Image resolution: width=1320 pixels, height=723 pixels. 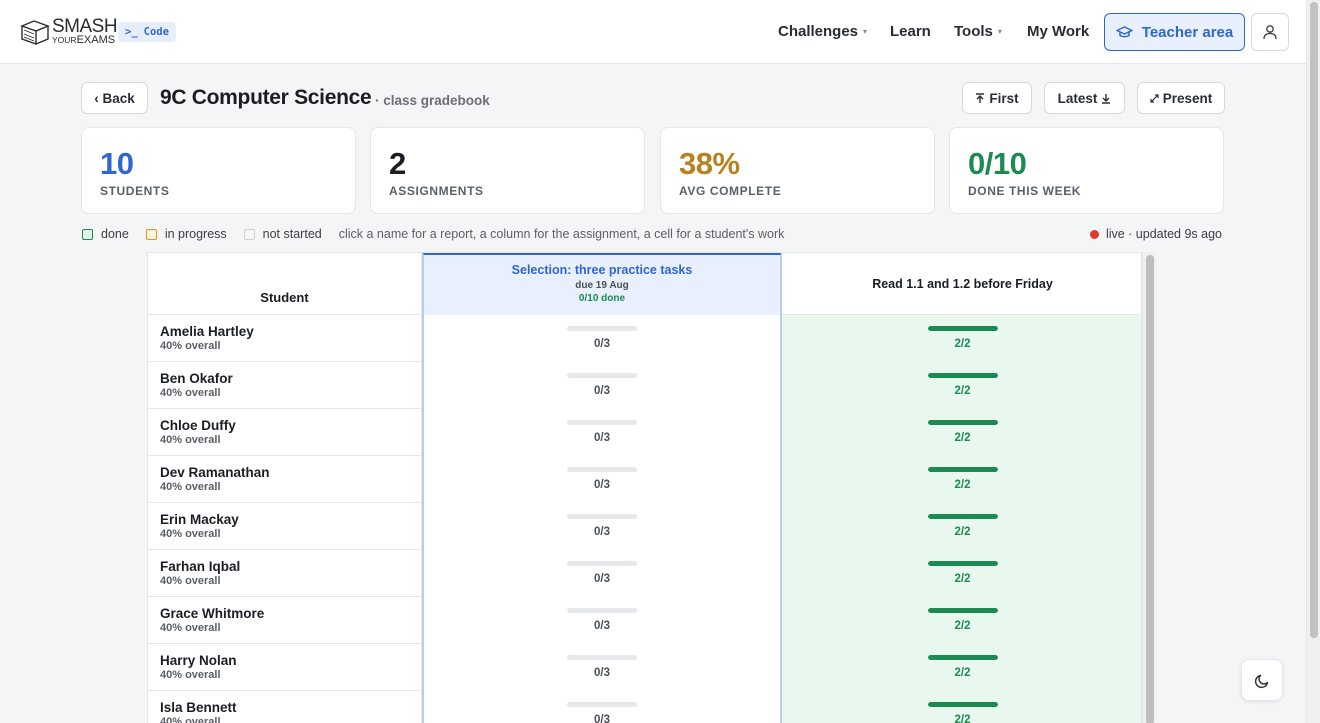 I want to click on logo-line2-small: YOUR, so click(x=64, y=39).